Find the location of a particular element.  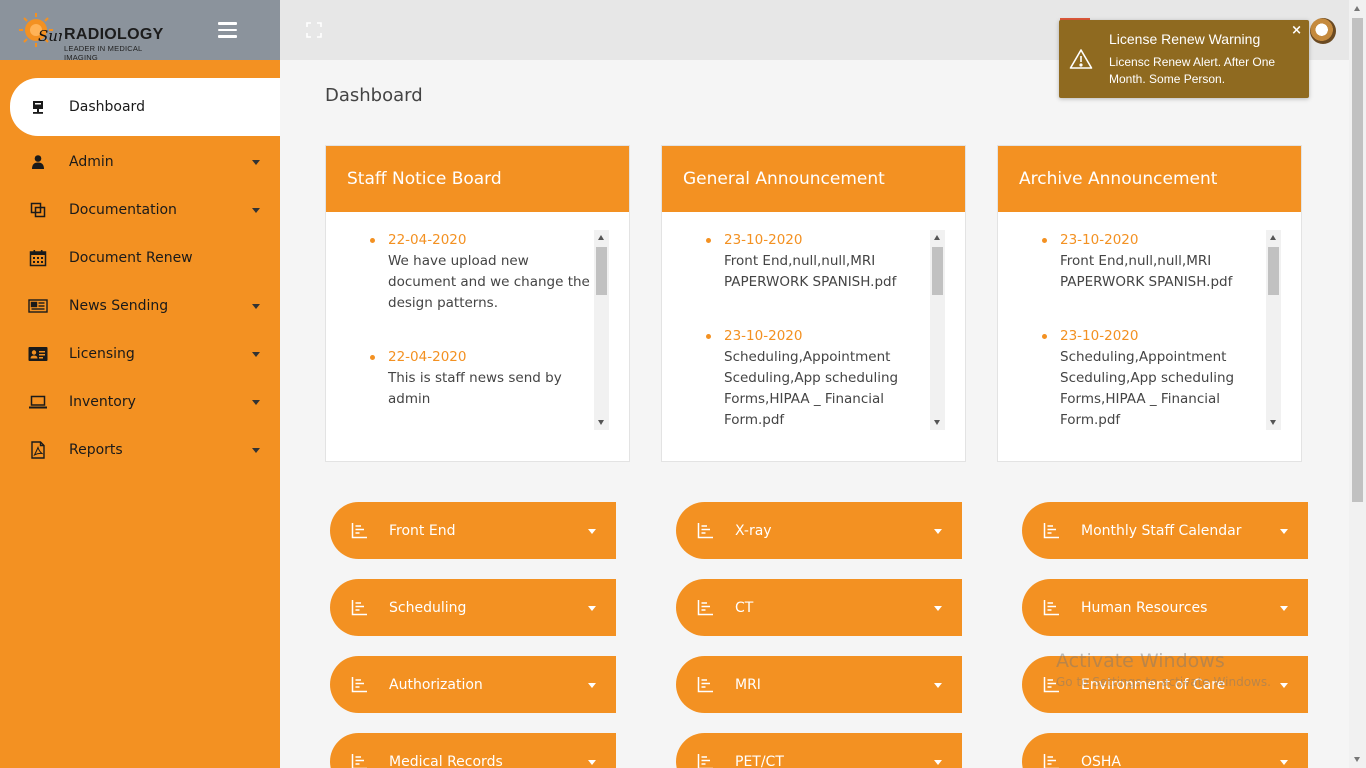

sidebar-item-dashboard: Dashboard is located at coordinates (145, 107).